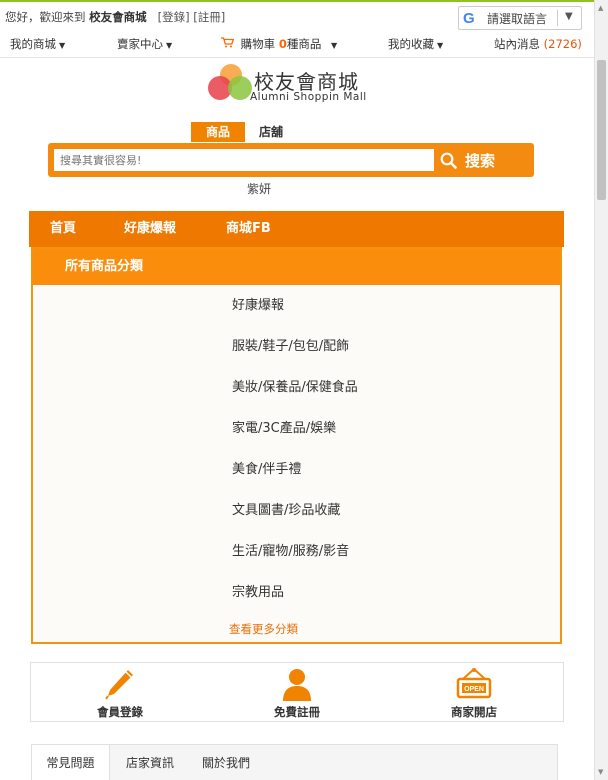 This screenshot has height=780, width=608. Describe the element at coordinates (229, 44) in the screenshot. I see `cart-icon` at that location.